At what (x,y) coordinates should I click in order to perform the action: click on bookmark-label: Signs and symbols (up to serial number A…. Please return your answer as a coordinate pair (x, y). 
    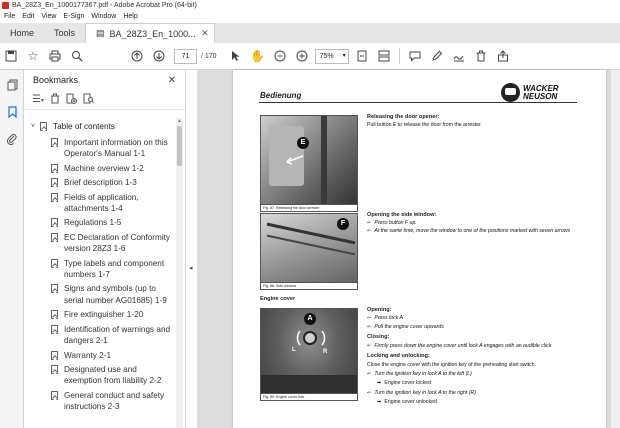
    Looking at the image, I should click on (115, 294).